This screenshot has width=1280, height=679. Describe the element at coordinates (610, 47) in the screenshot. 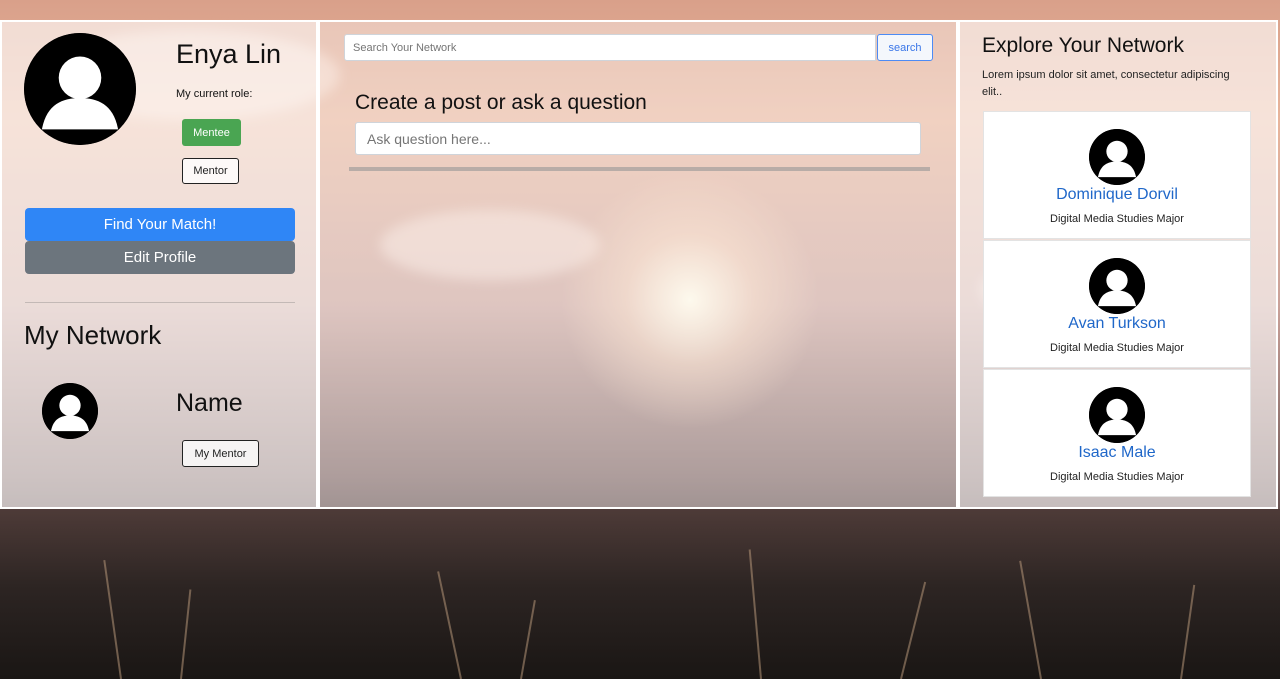

I see `network-search-input` at that location.